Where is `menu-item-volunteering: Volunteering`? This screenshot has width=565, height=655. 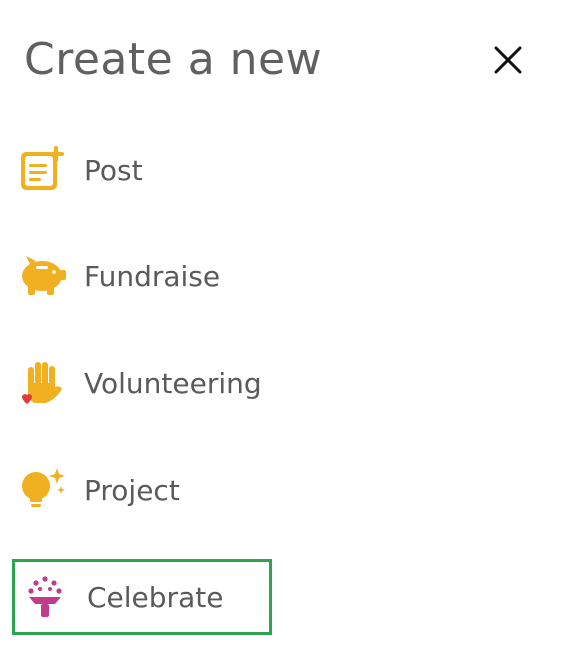 menu-item-volunteering: Volunteering is located at coordinates (142, 383).